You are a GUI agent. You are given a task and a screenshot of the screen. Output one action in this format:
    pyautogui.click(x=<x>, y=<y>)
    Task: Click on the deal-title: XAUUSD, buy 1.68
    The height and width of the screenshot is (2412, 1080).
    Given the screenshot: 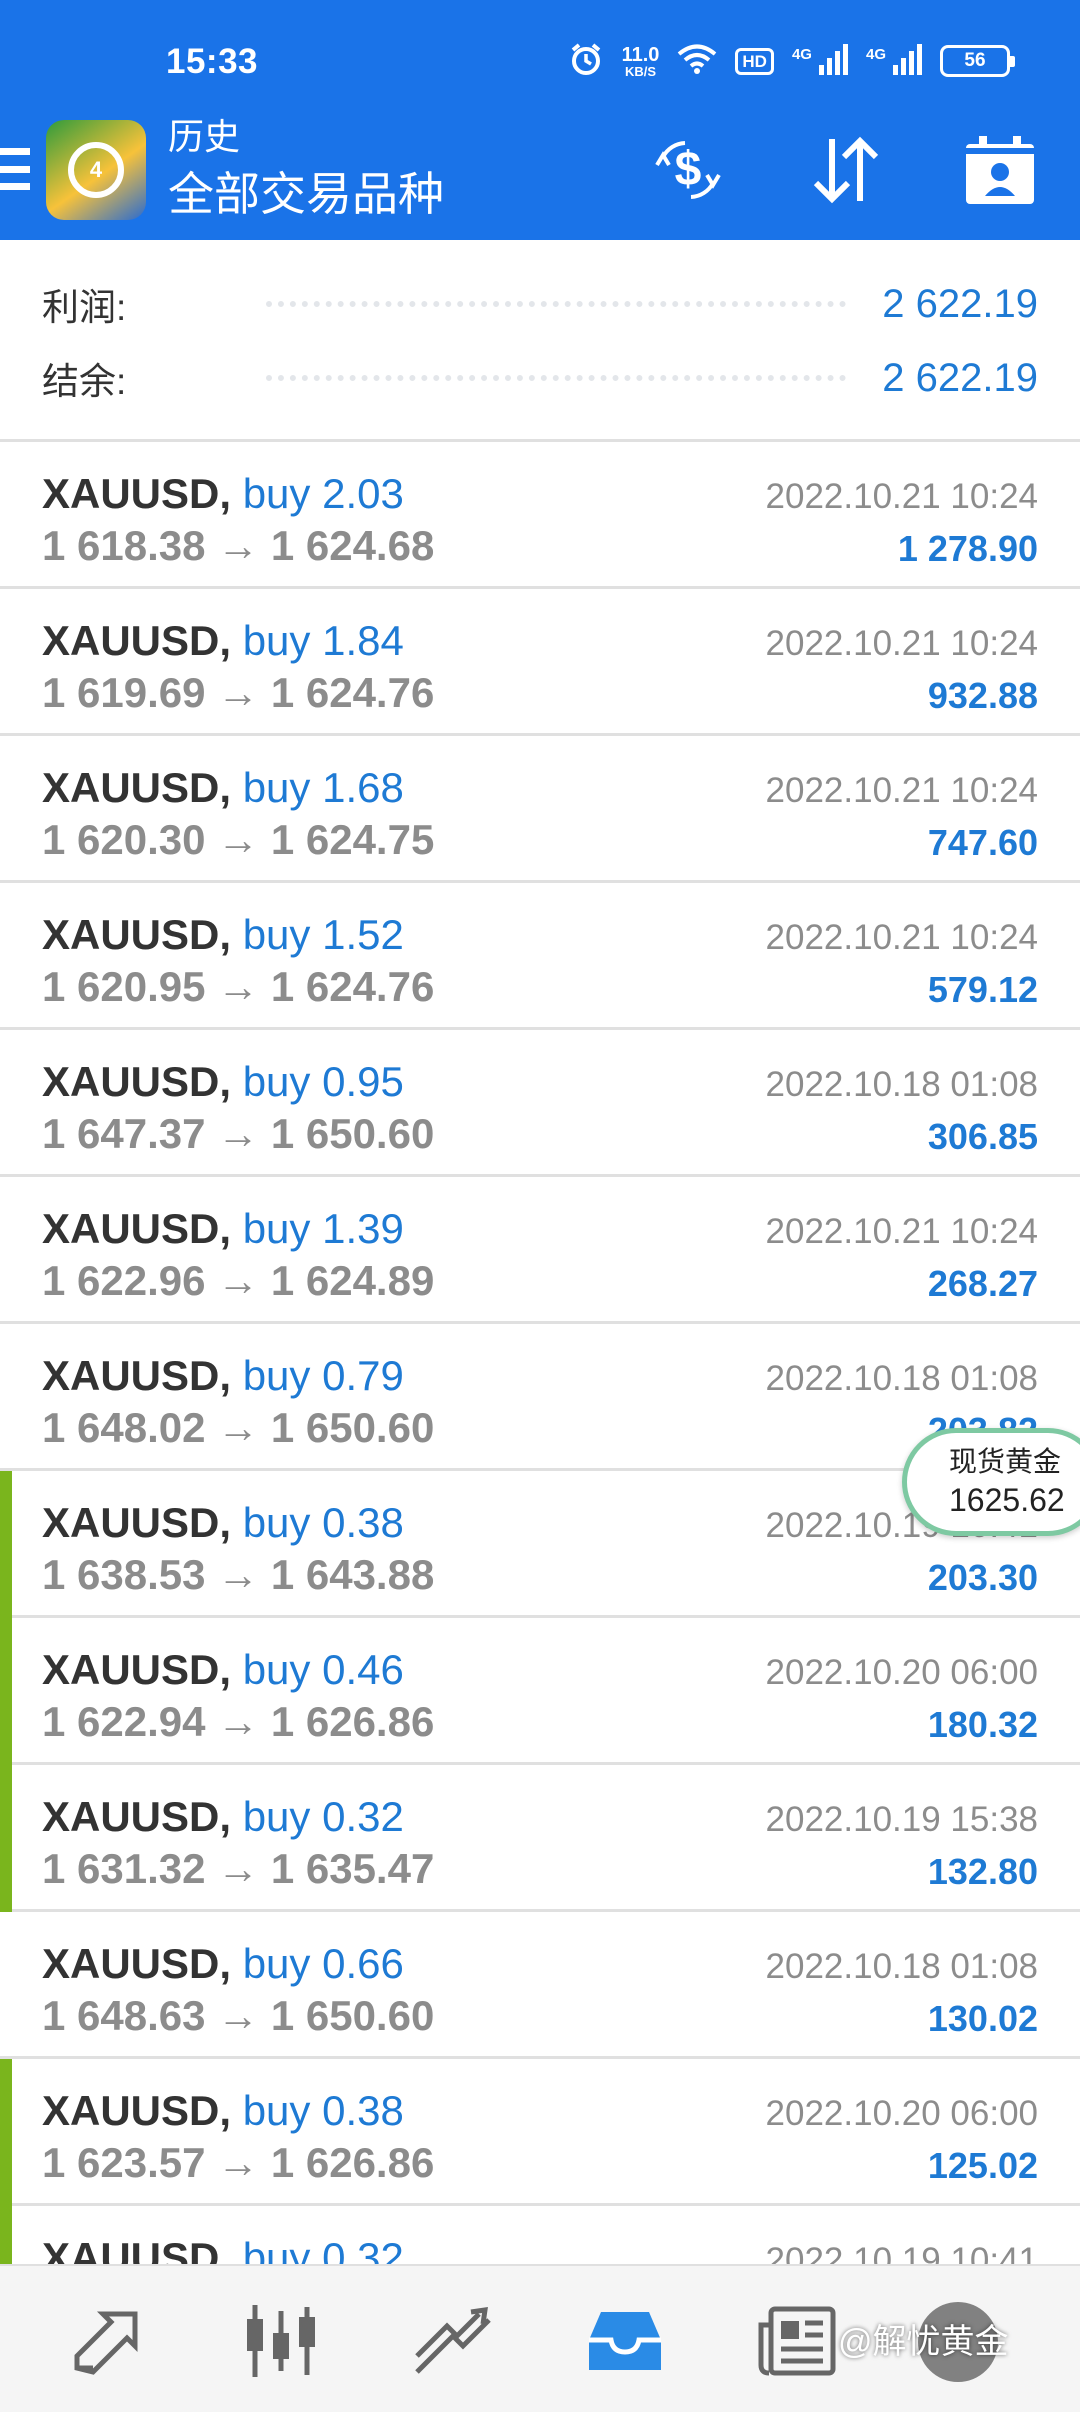 What is the action you would take?
    pyautogui.click(x=223, y=788)
    